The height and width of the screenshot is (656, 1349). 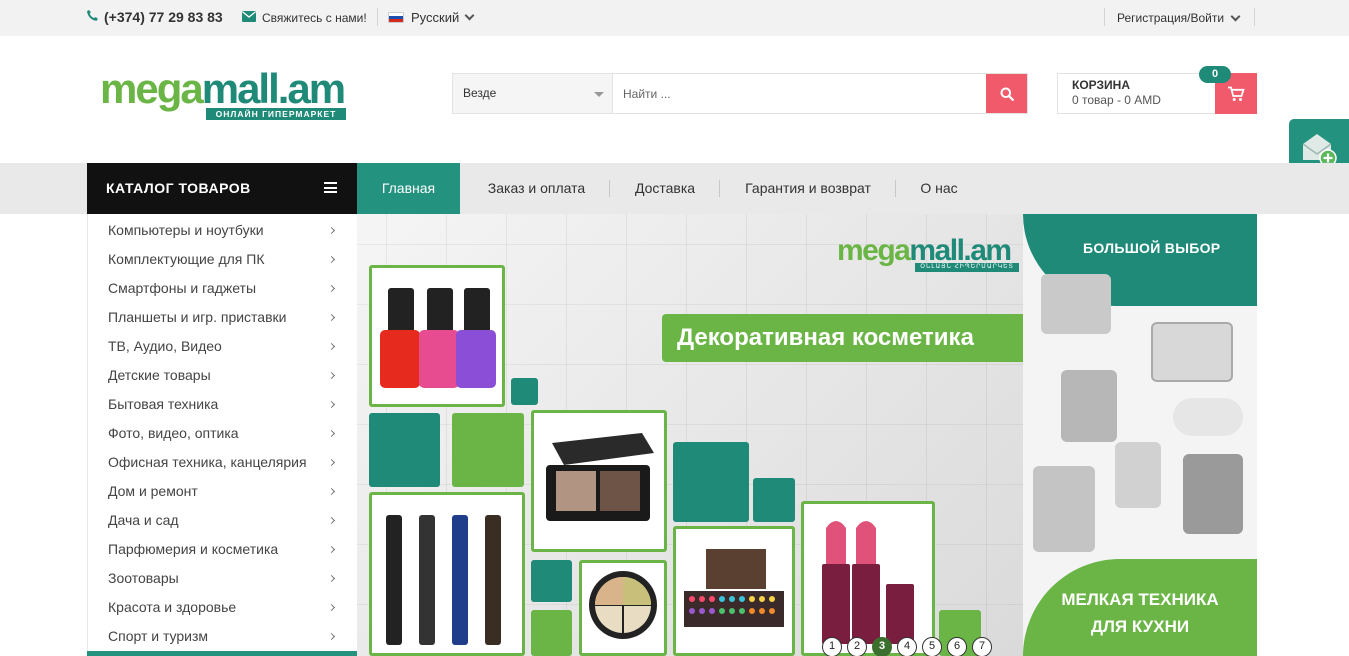 I want to click on category-item: Дом и ремонт, so click(x=228, y=491).